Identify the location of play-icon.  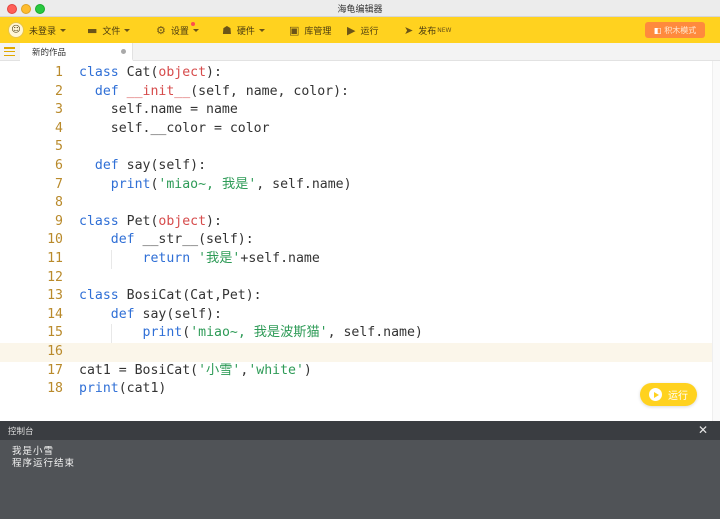
(655, 394).